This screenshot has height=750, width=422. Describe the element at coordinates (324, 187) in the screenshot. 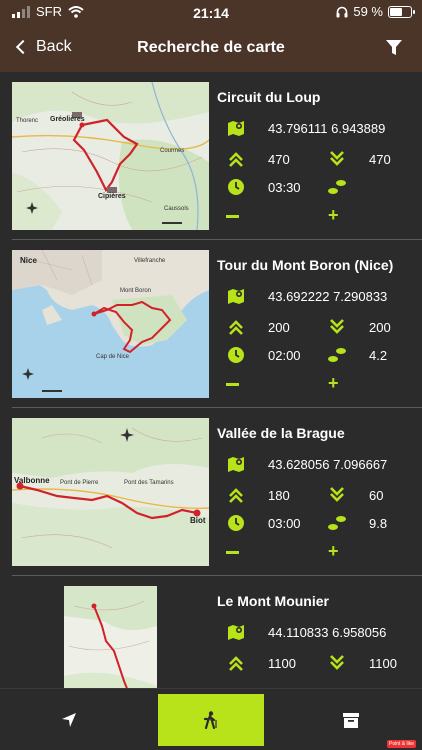

I see `time-row: 03:30` at that location.